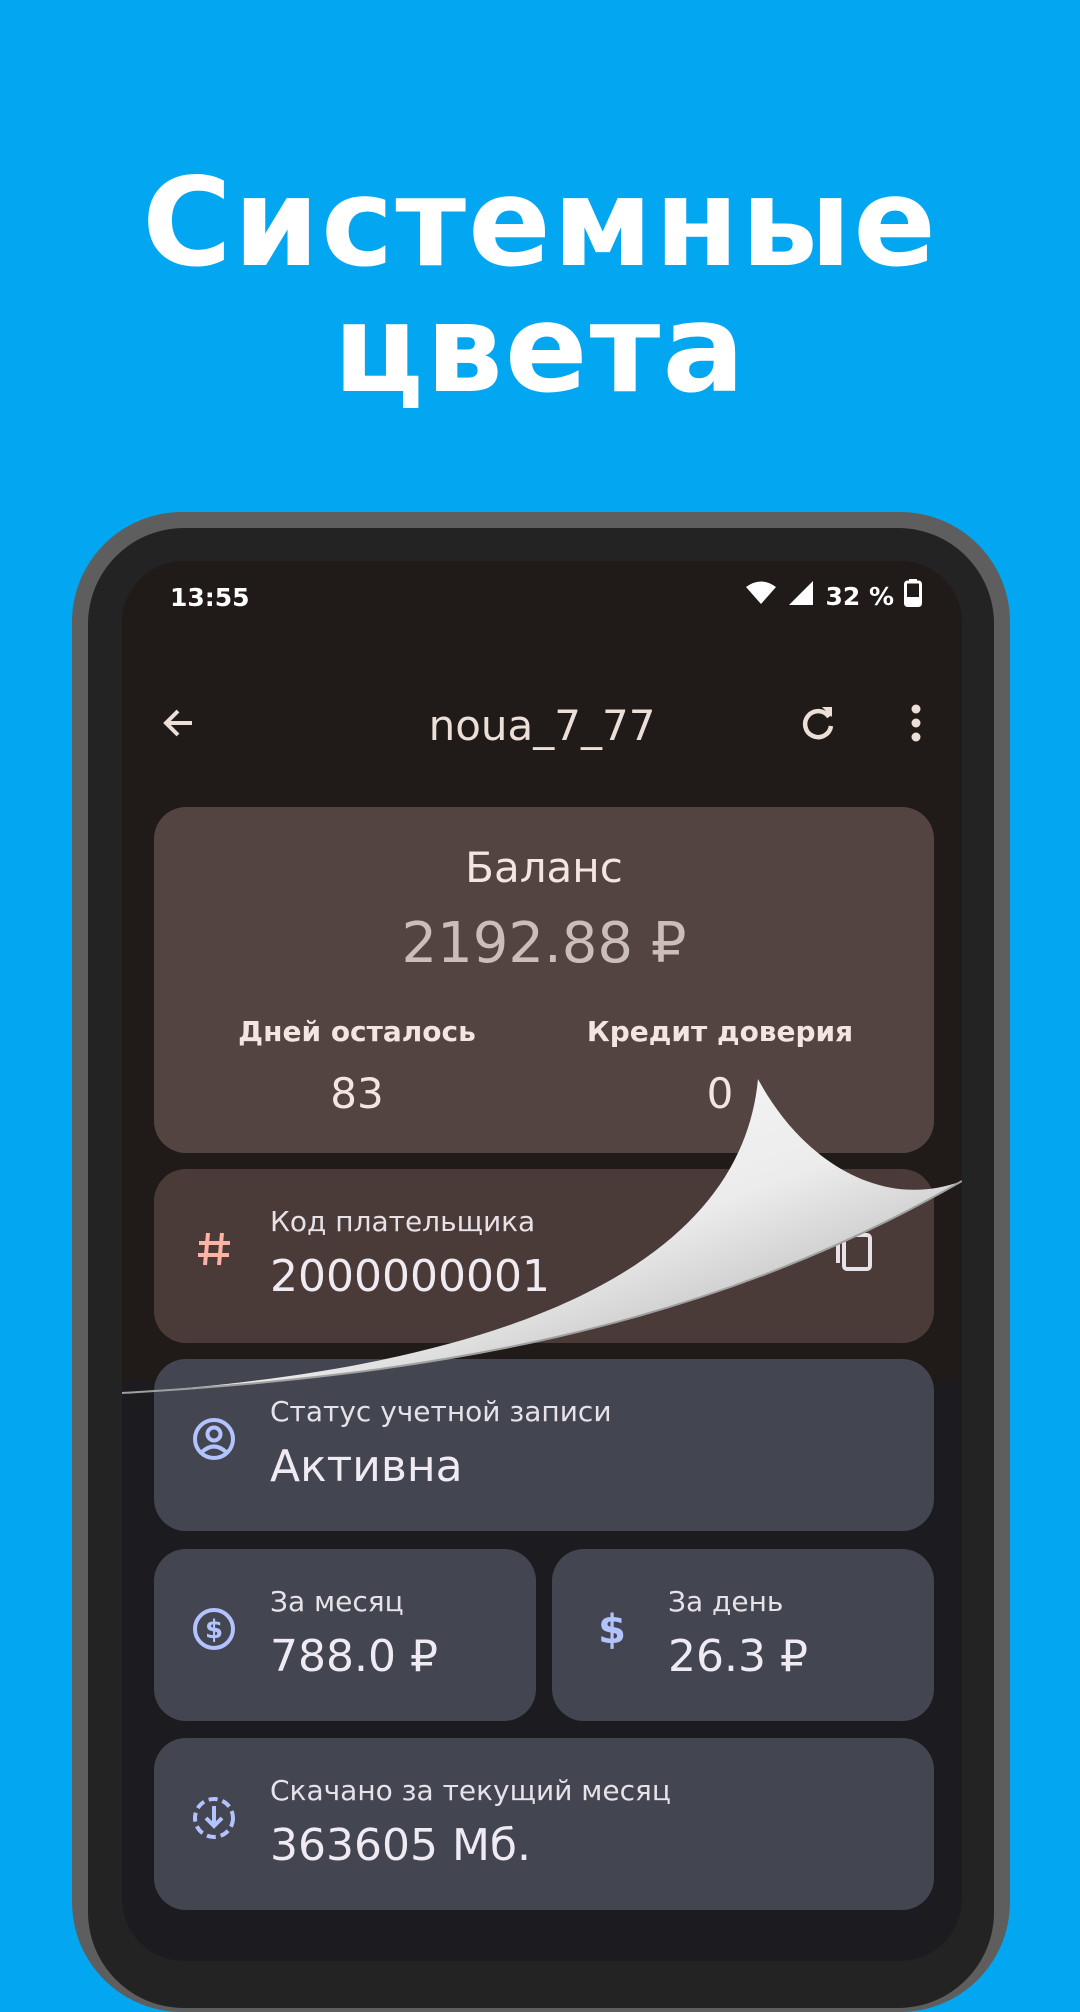 This screenshot has width=1080, height=2012. I want to click on day-label: За день, so click(726, 1601).